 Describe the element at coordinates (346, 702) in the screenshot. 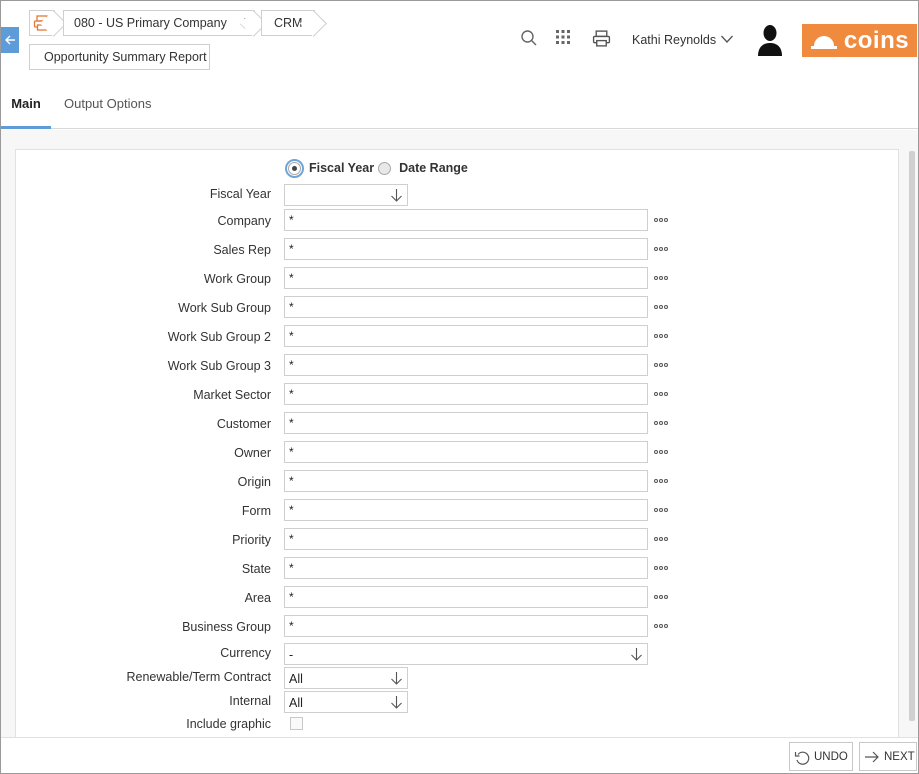

I see `internal-select: All` at that location.